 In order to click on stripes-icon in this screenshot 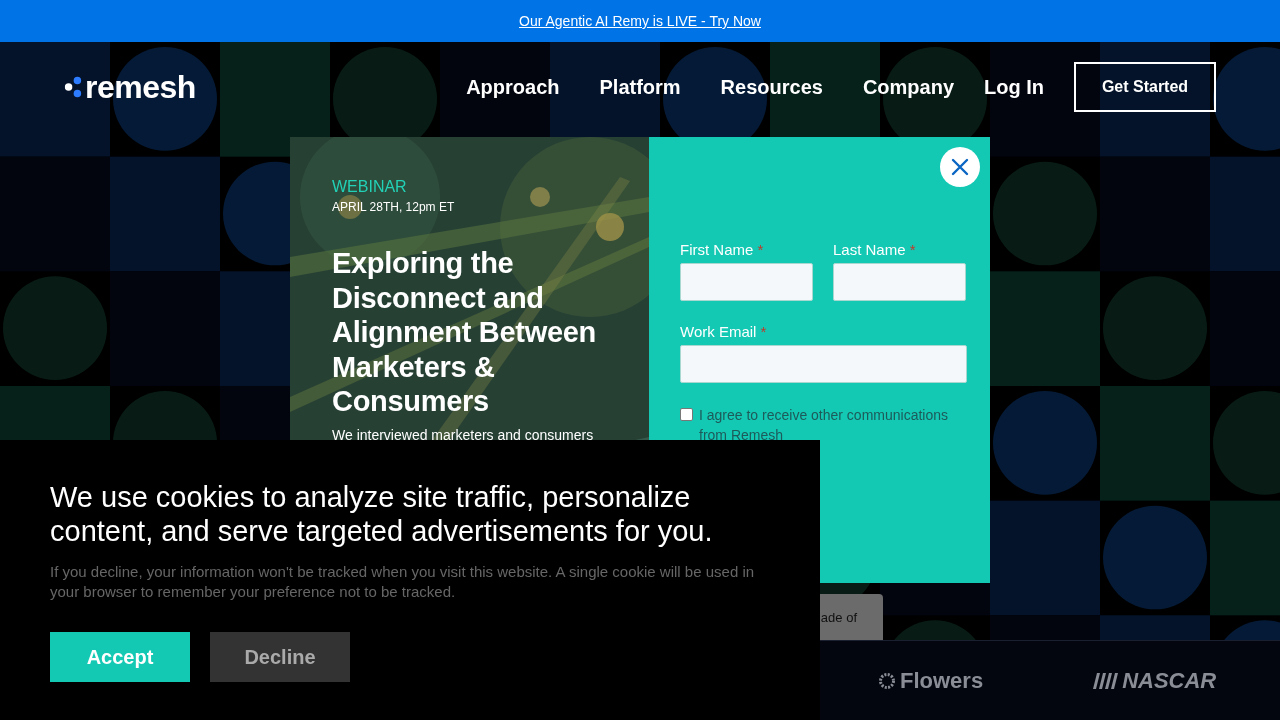, I will do `click(1106, 680)`.